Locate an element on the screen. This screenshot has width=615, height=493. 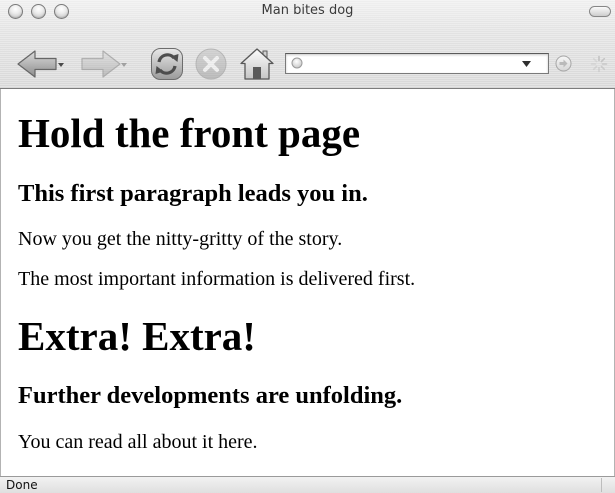
go-arrow-icon is located at coordinates (563, 63).